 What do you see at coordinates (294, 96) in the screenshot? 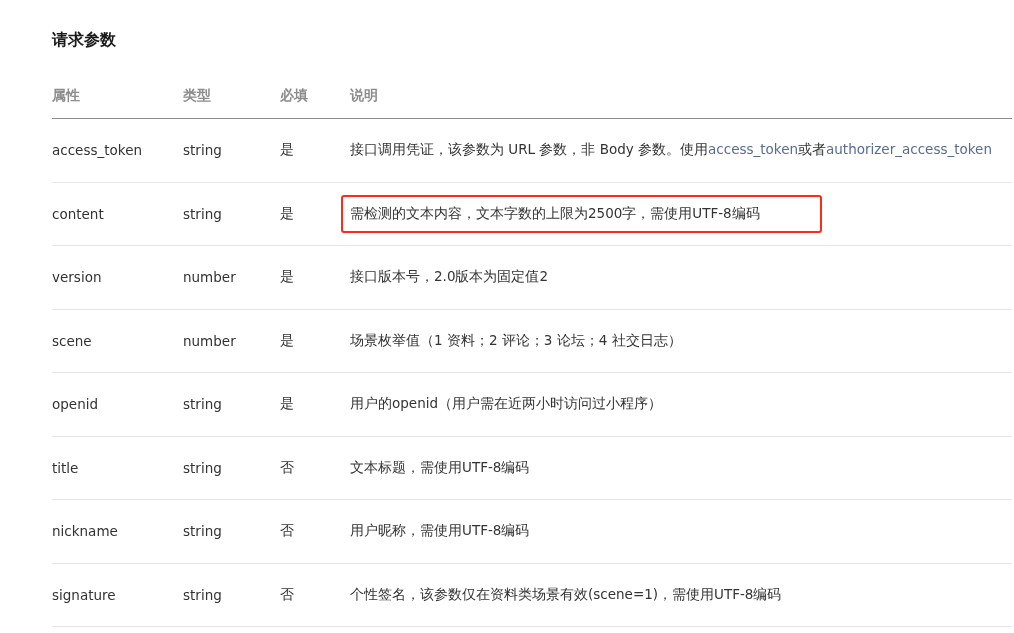
I see `column-header: 必填` at bounding box center [294, 96].